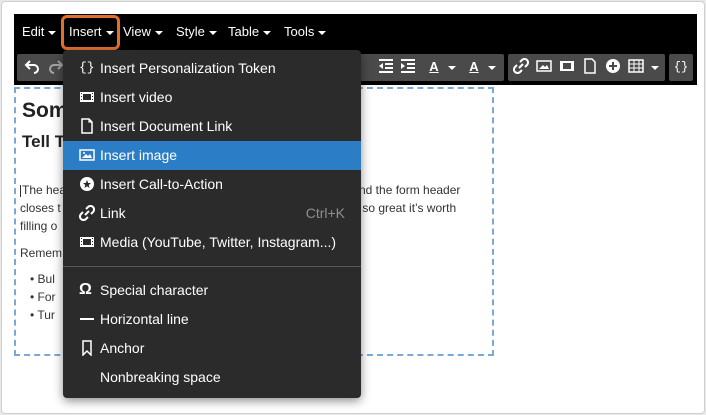 This screenshot has width=706, height=415. I want to click on menu-style: Style, so click(196, 32).